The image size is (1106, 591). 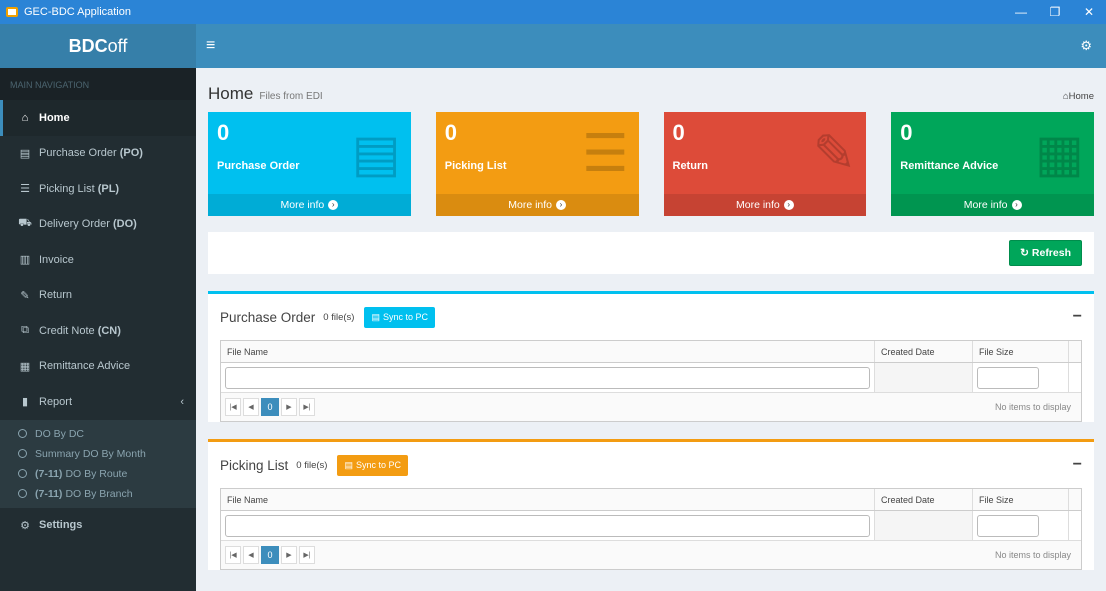 What do you see at coordinates (98, 402) in the screenshot?
I see `sidebar-item-report: ▮ Report ‹` at bounding box center [98, 402].